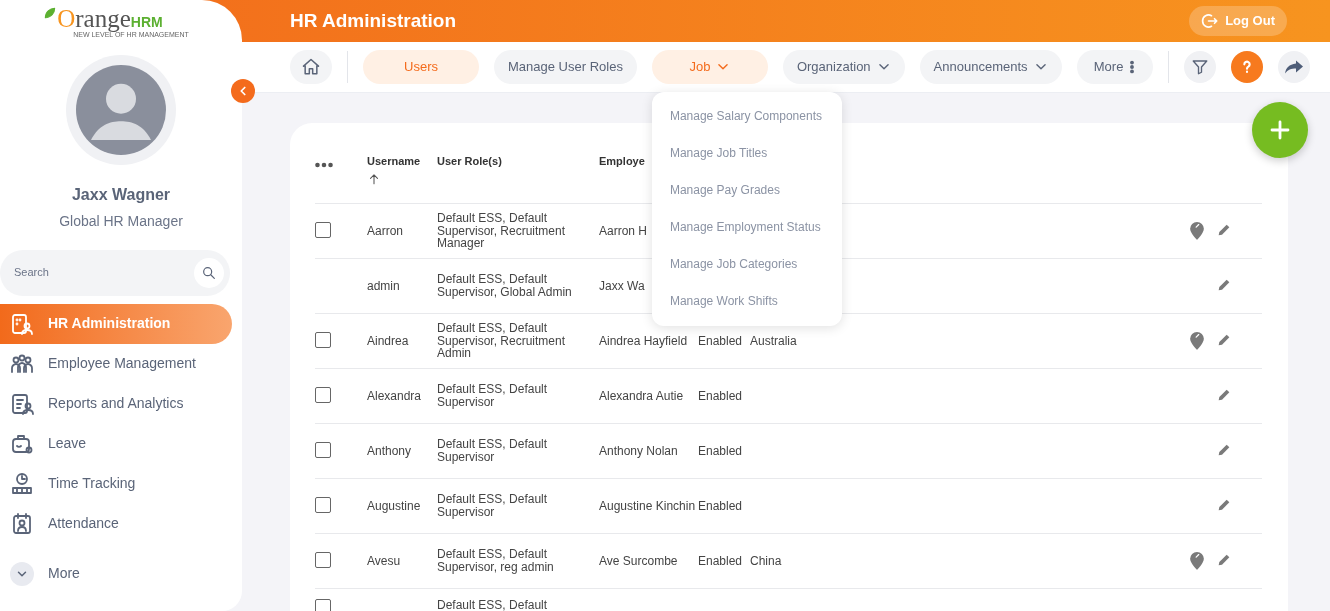 The width and height of the screenshot is (1330, 611). I want to click on user-name: Jaxx Wagner, so click(121, 194).